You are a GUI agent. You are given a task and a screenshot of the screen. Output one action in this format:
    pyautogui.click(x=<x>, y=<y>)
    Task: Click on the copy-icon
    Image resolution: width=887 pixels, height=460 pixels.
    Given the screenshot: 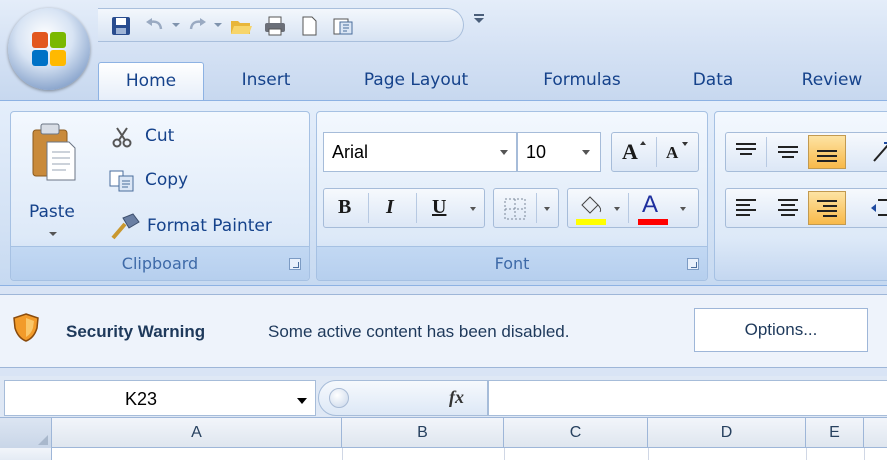 What is the action you would take?
    pyautogui.click(x=121, y=181)
    